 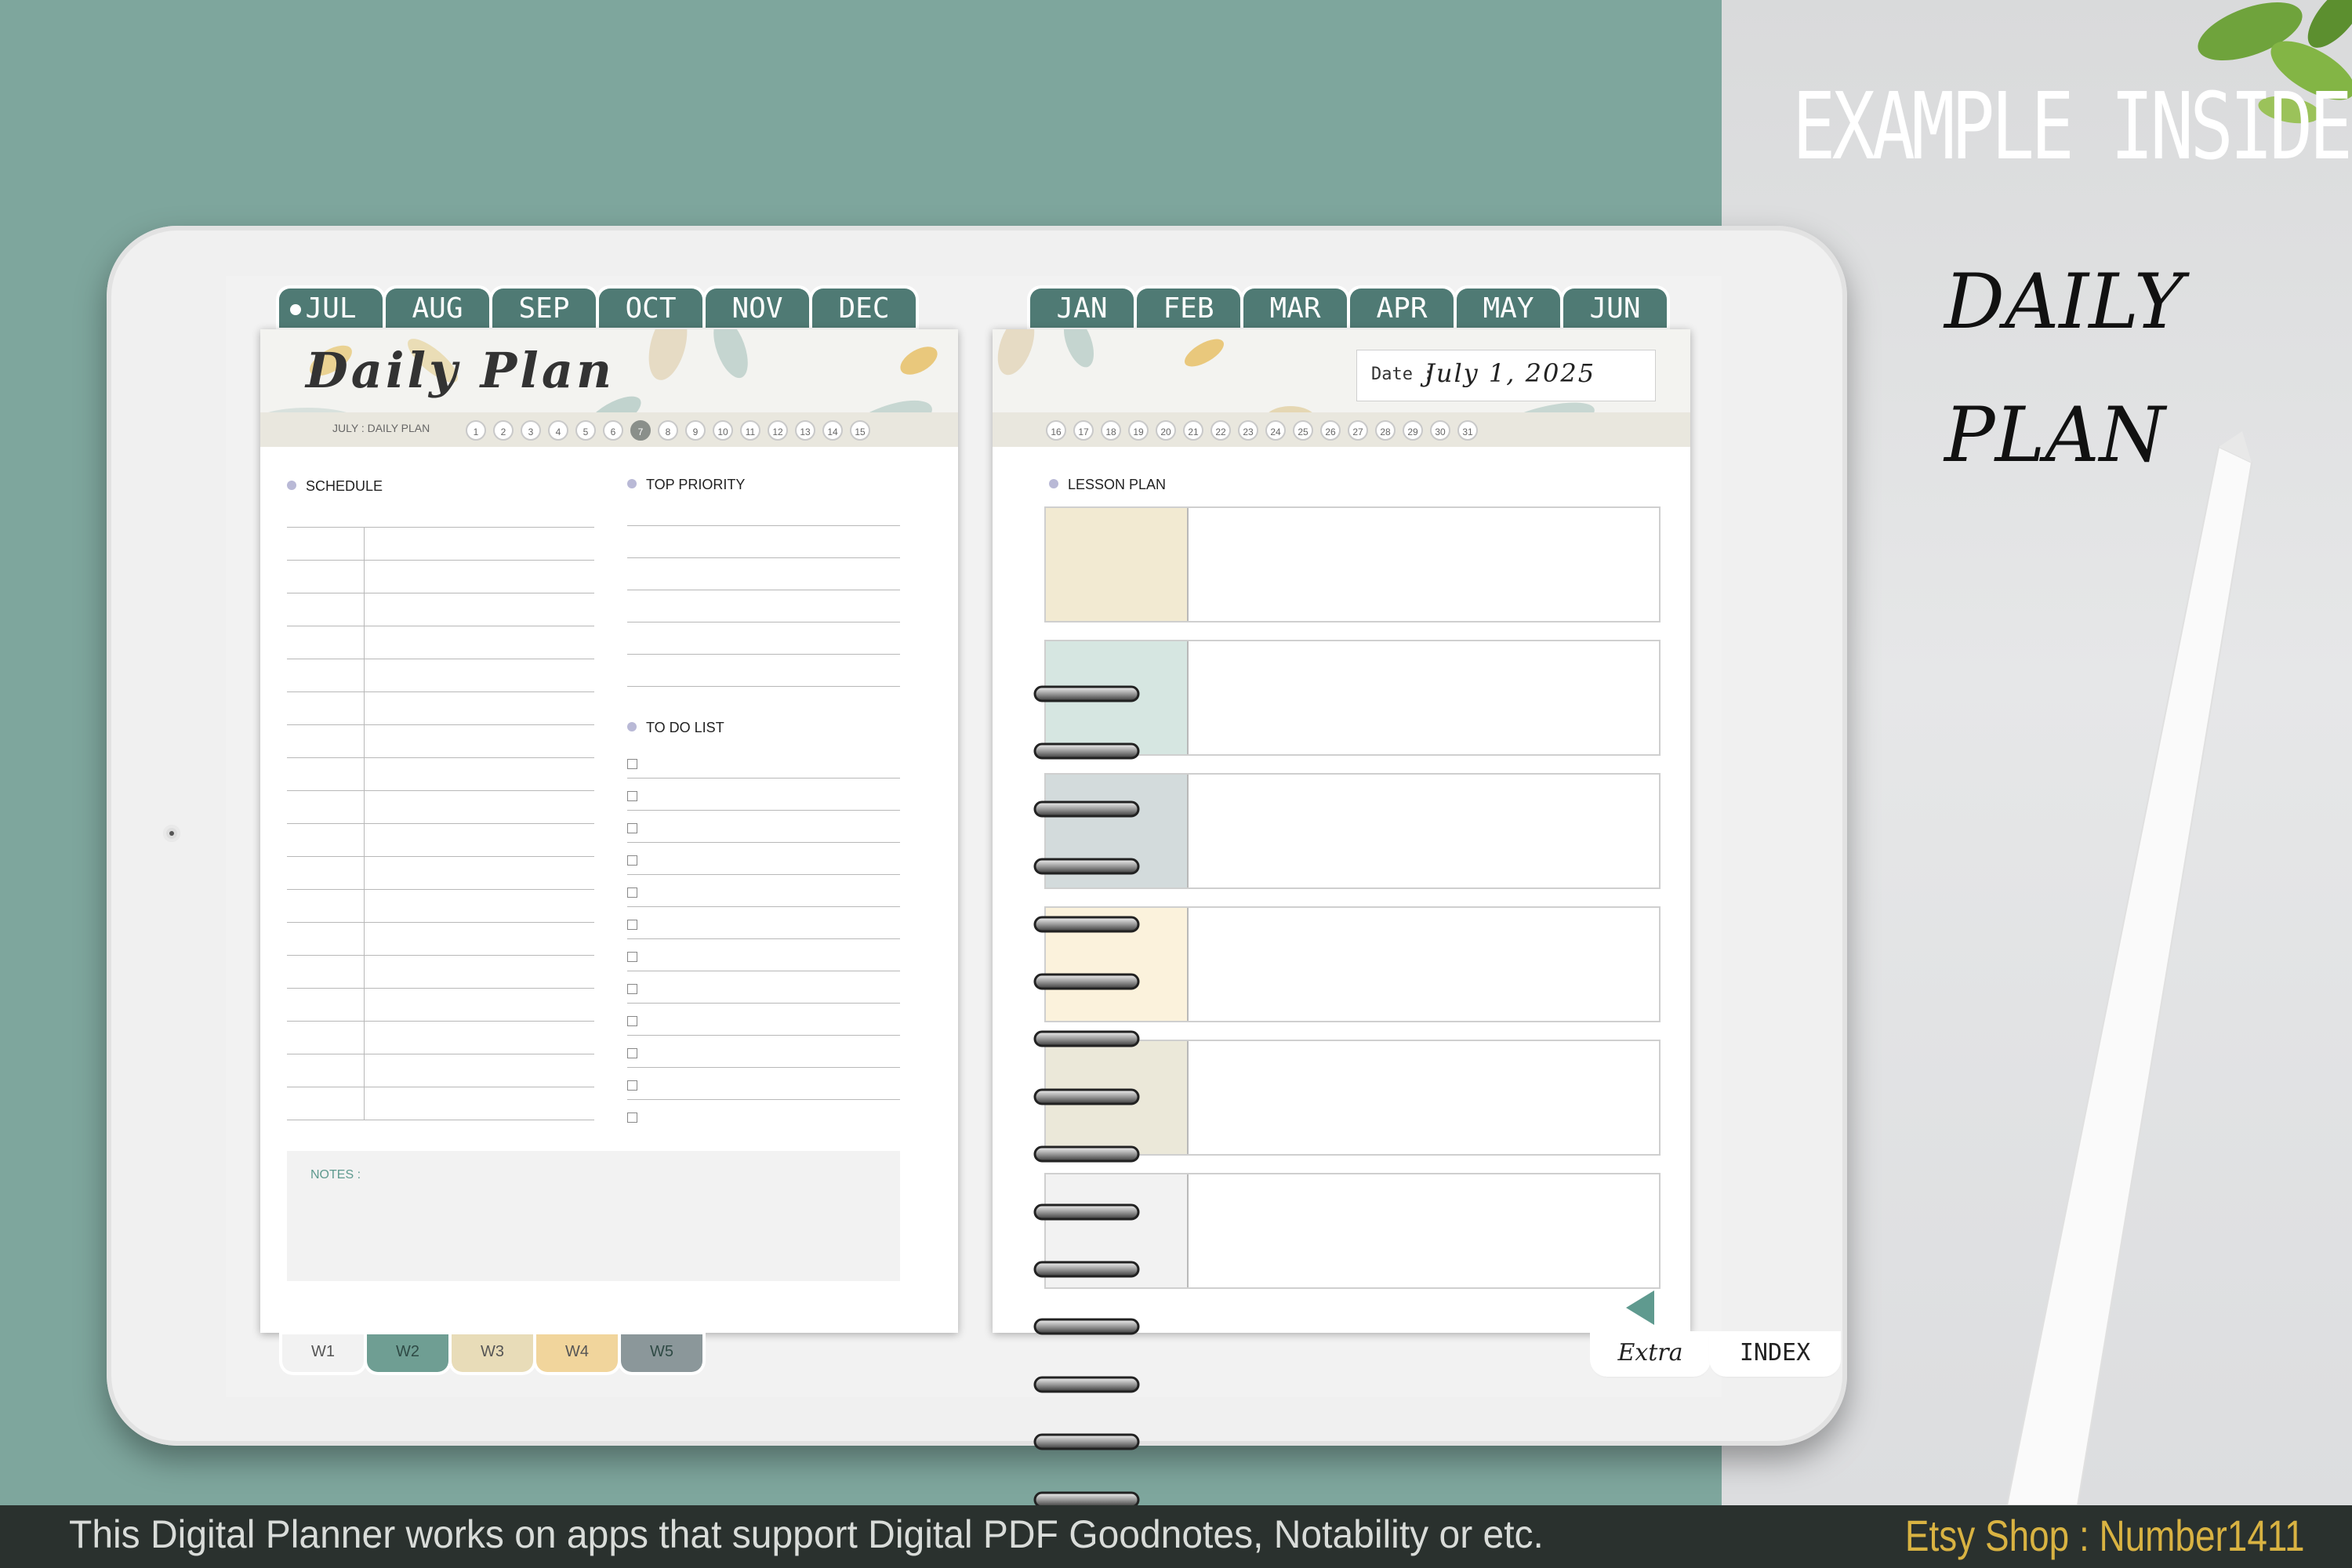 What do you see at coordinates (805, 431) in the screenshot?
I see `day-13: 13` at bounding box center [805, 431].